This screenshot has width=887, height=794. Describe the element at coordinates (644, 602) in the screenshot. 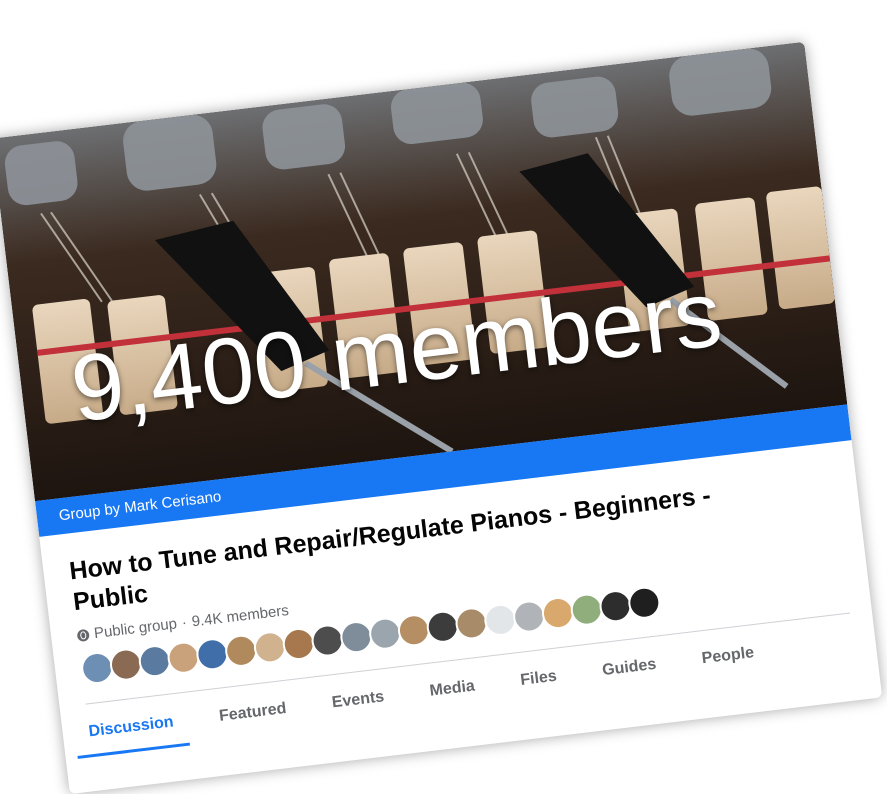

I see `member-avatar` at that location.